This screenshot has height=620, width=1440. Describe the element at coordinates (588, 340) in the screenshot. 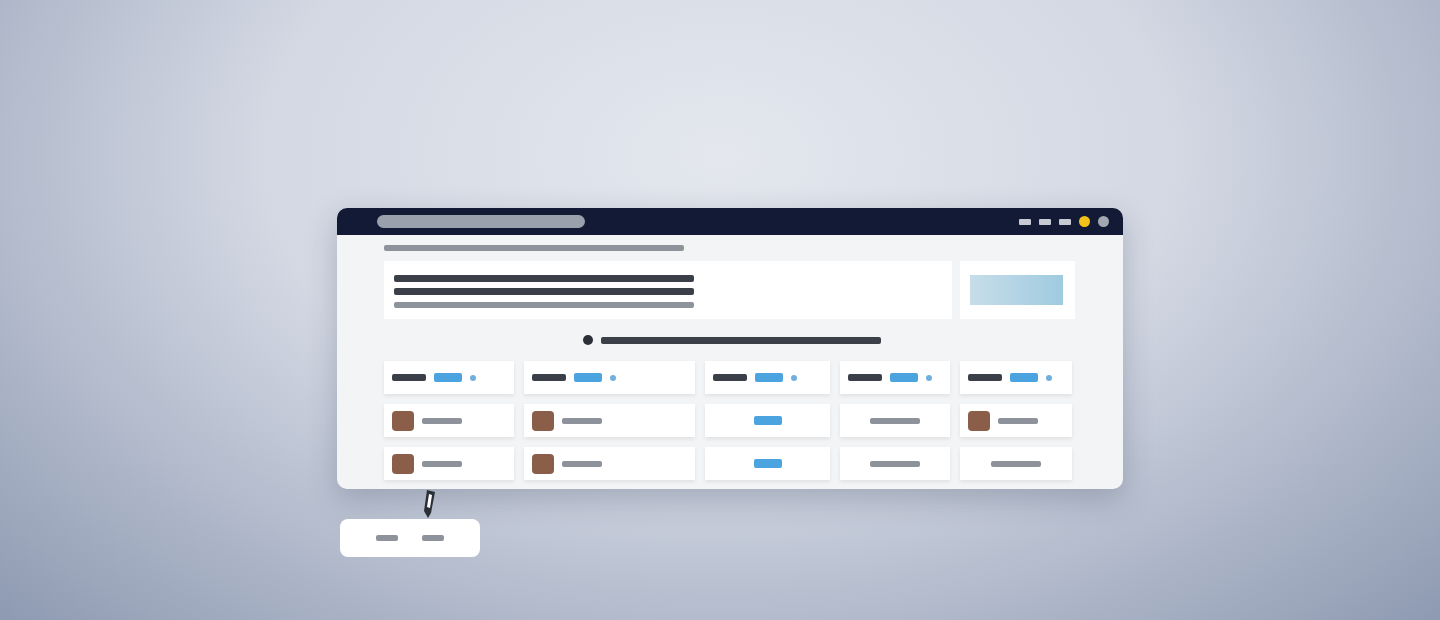

I see `heading-icon` at that location.